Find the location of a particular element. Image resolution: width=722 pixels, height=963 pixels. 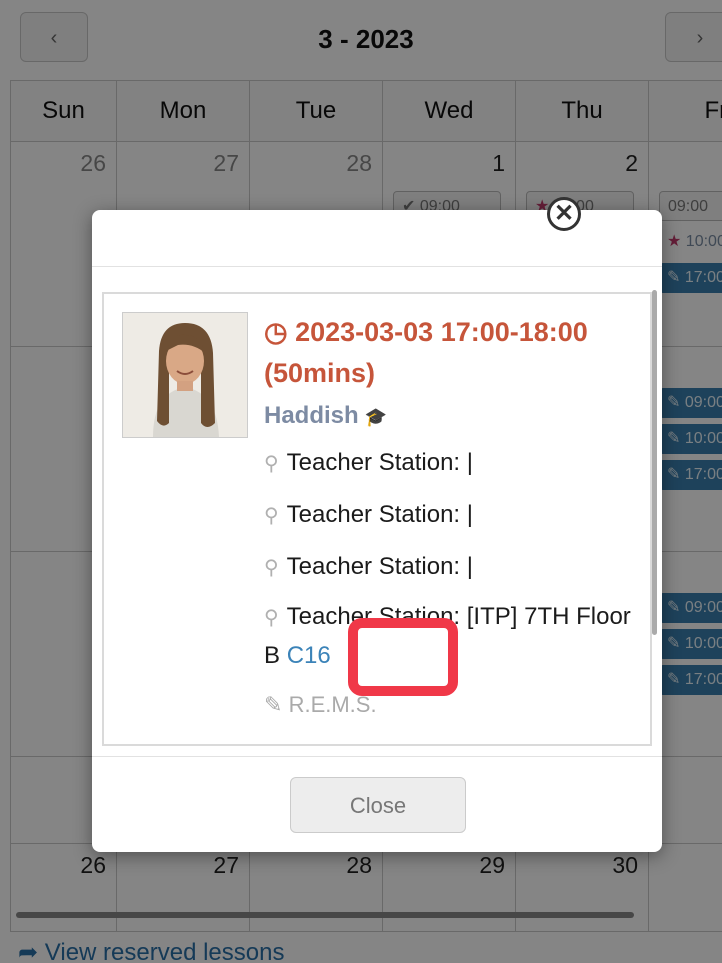

close-icon: ✕ is located at coordinates (564, 214).